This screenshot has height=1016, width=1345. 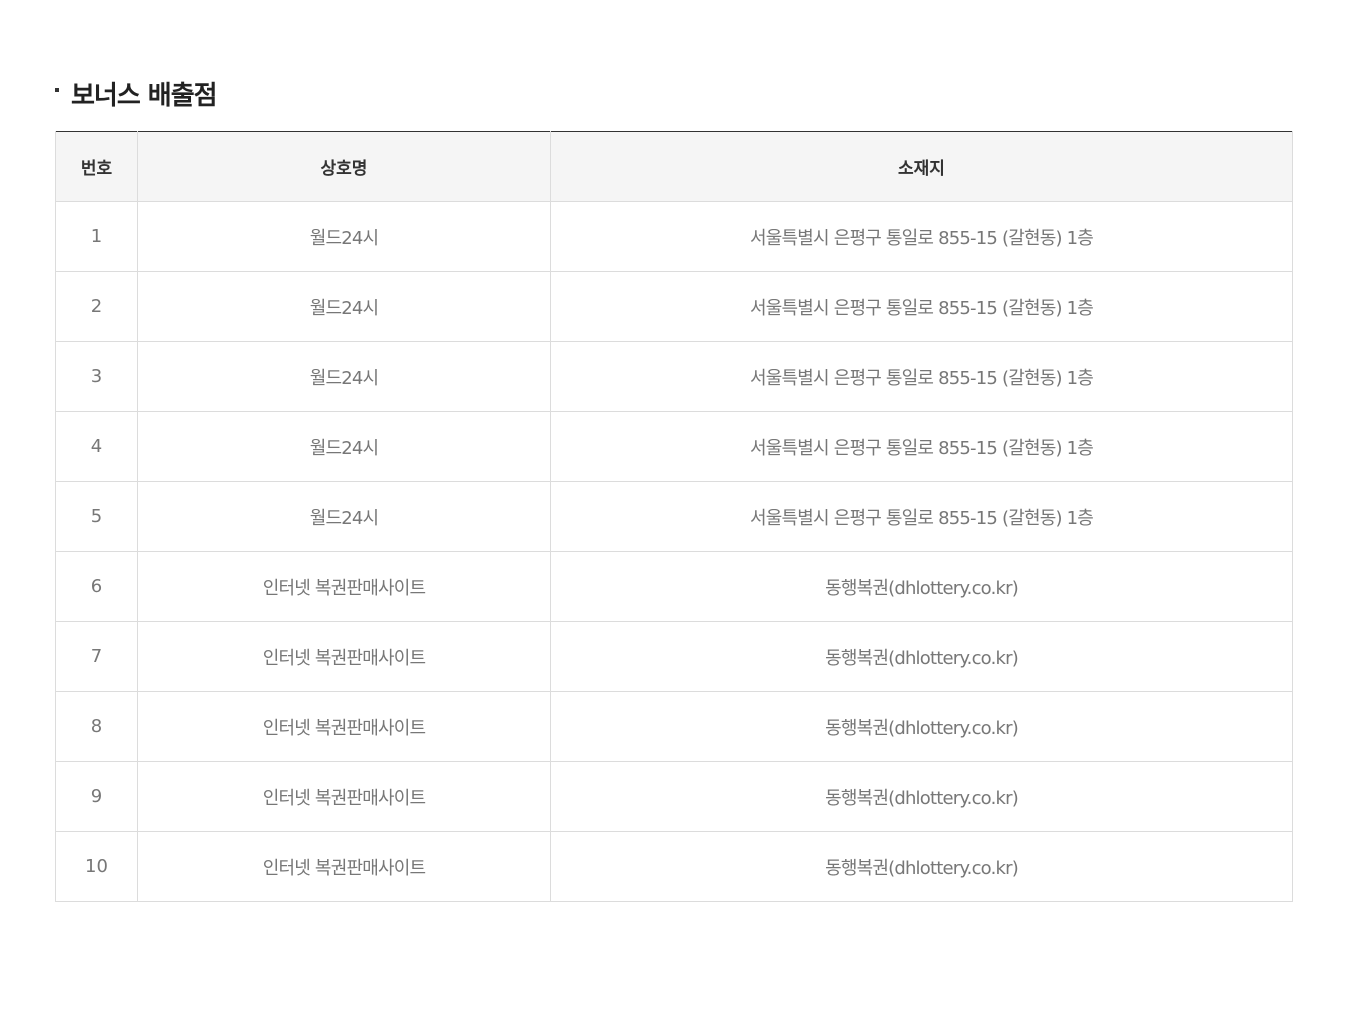 What do you see at coordinates (96, 446) in the screenshot?
I see `row-number: 4` at bounding box center [96, 446].